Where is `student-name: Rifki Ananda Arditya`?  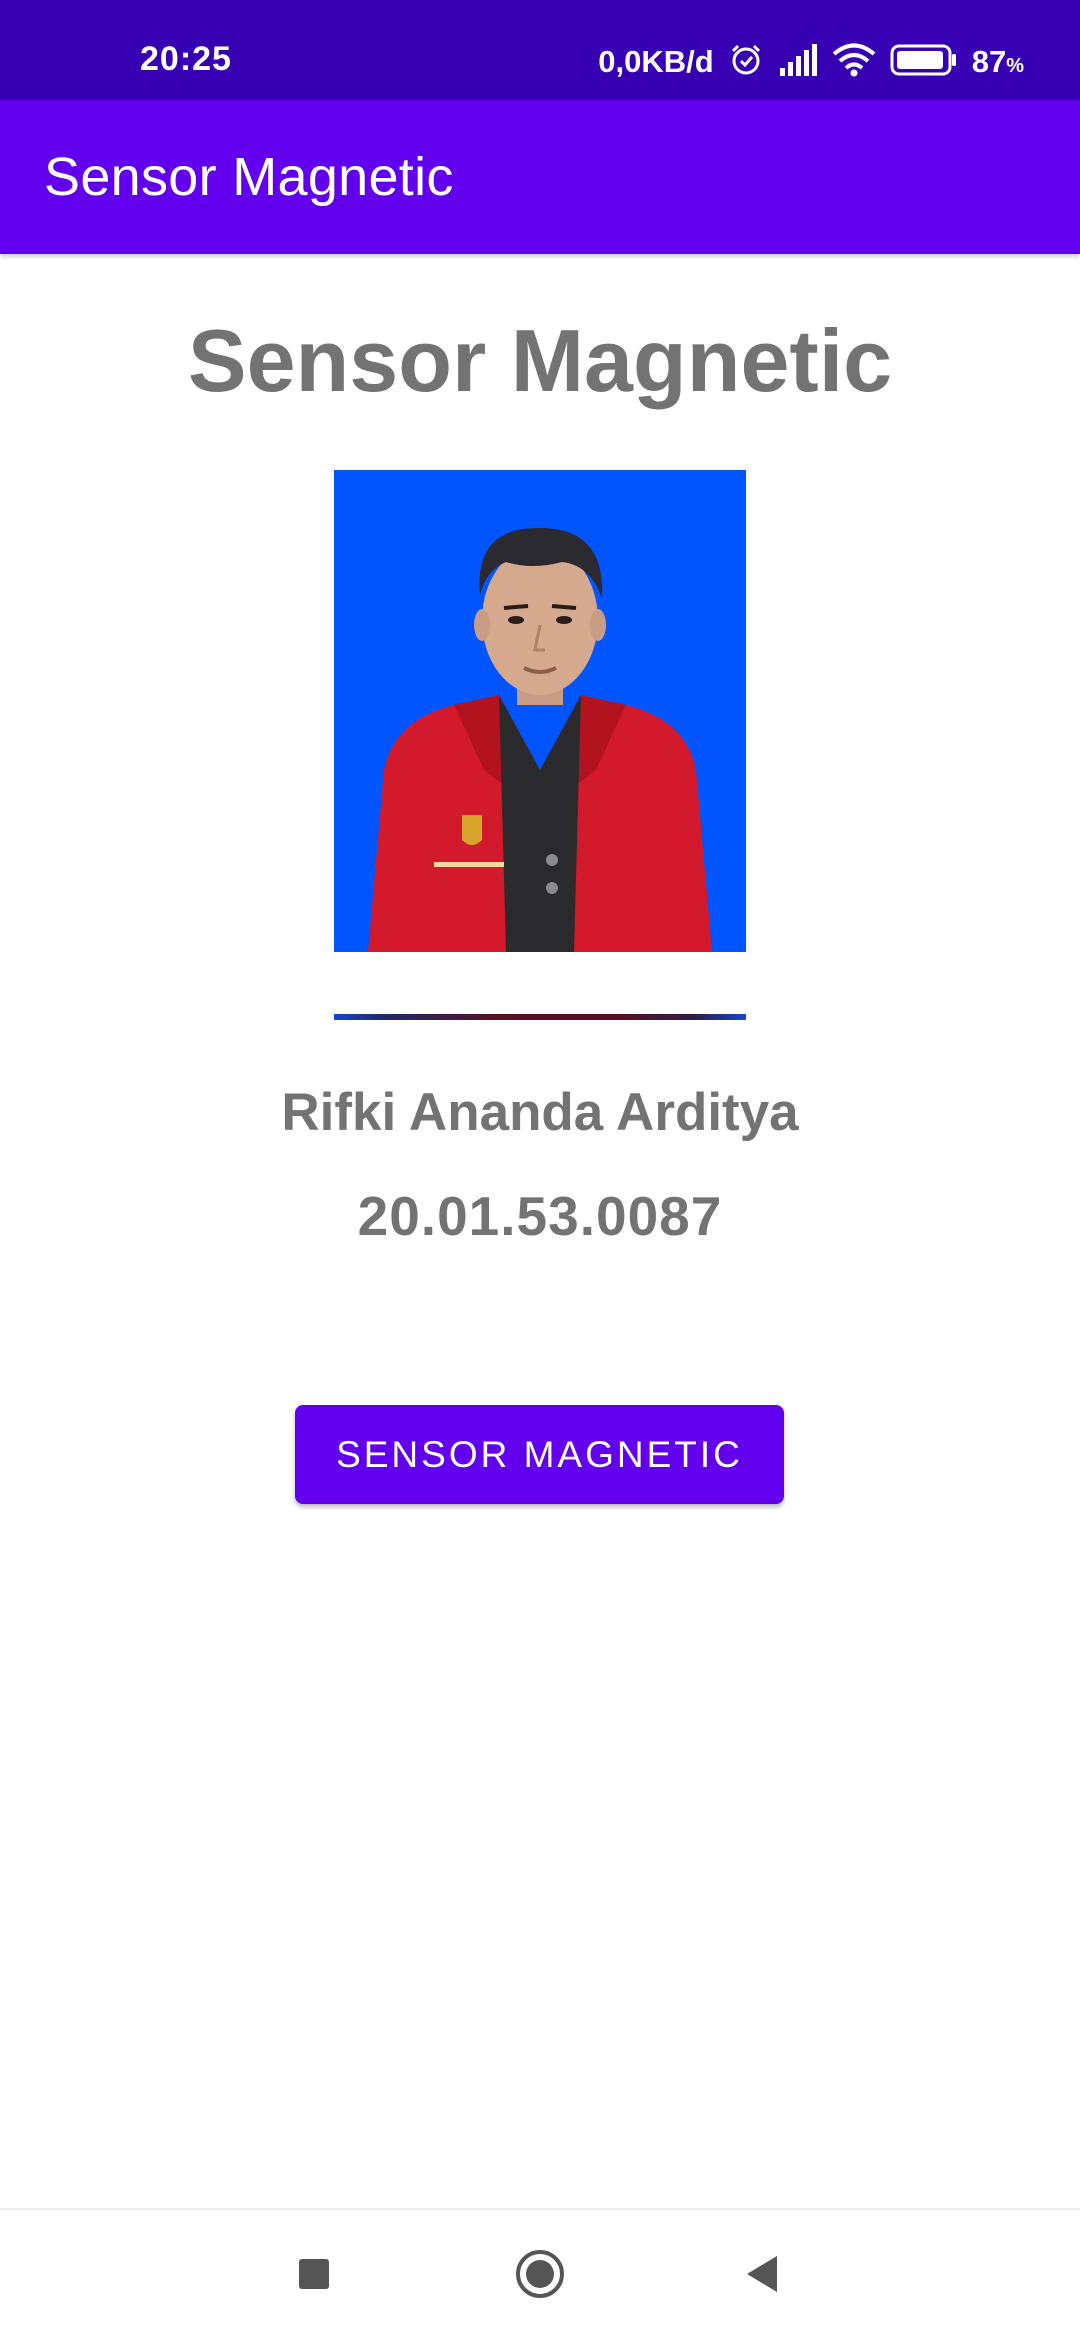
student-name: Rifki Ananda Arditya is located at coordinates (540, 1112).